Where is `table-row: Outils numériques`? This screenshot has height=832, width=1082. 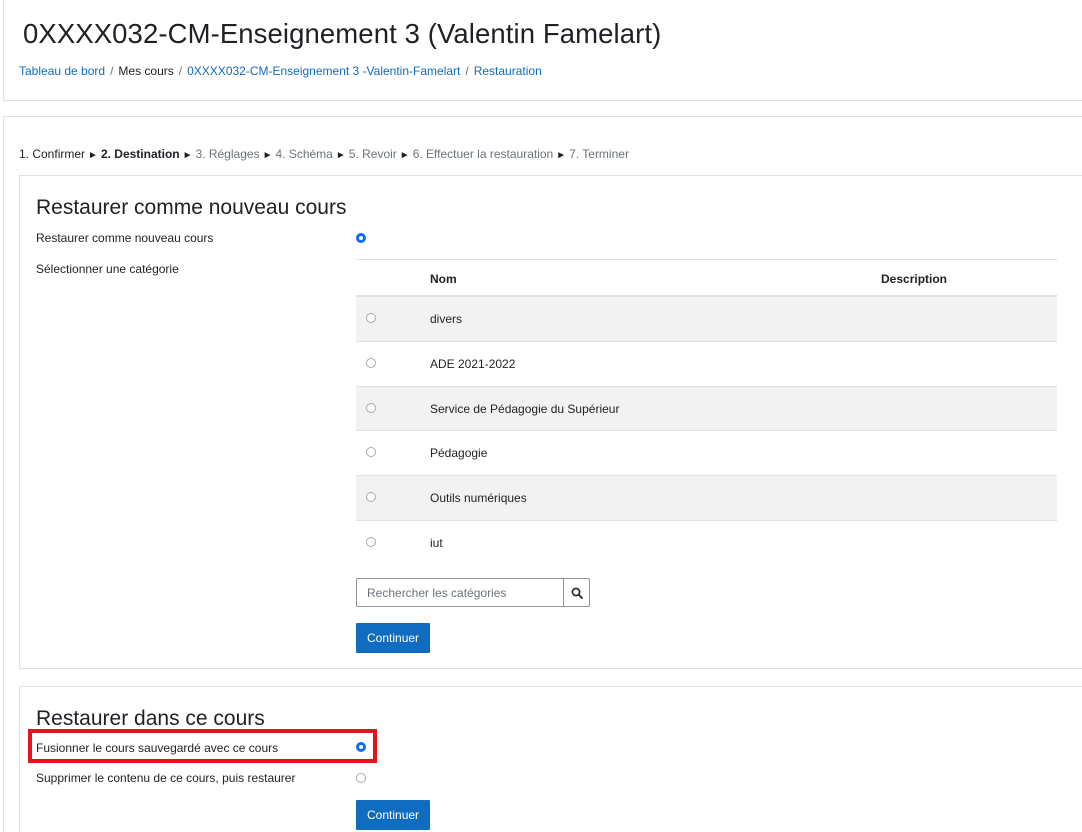 table-row: Outils numériques is located at coordinates (706, 498).